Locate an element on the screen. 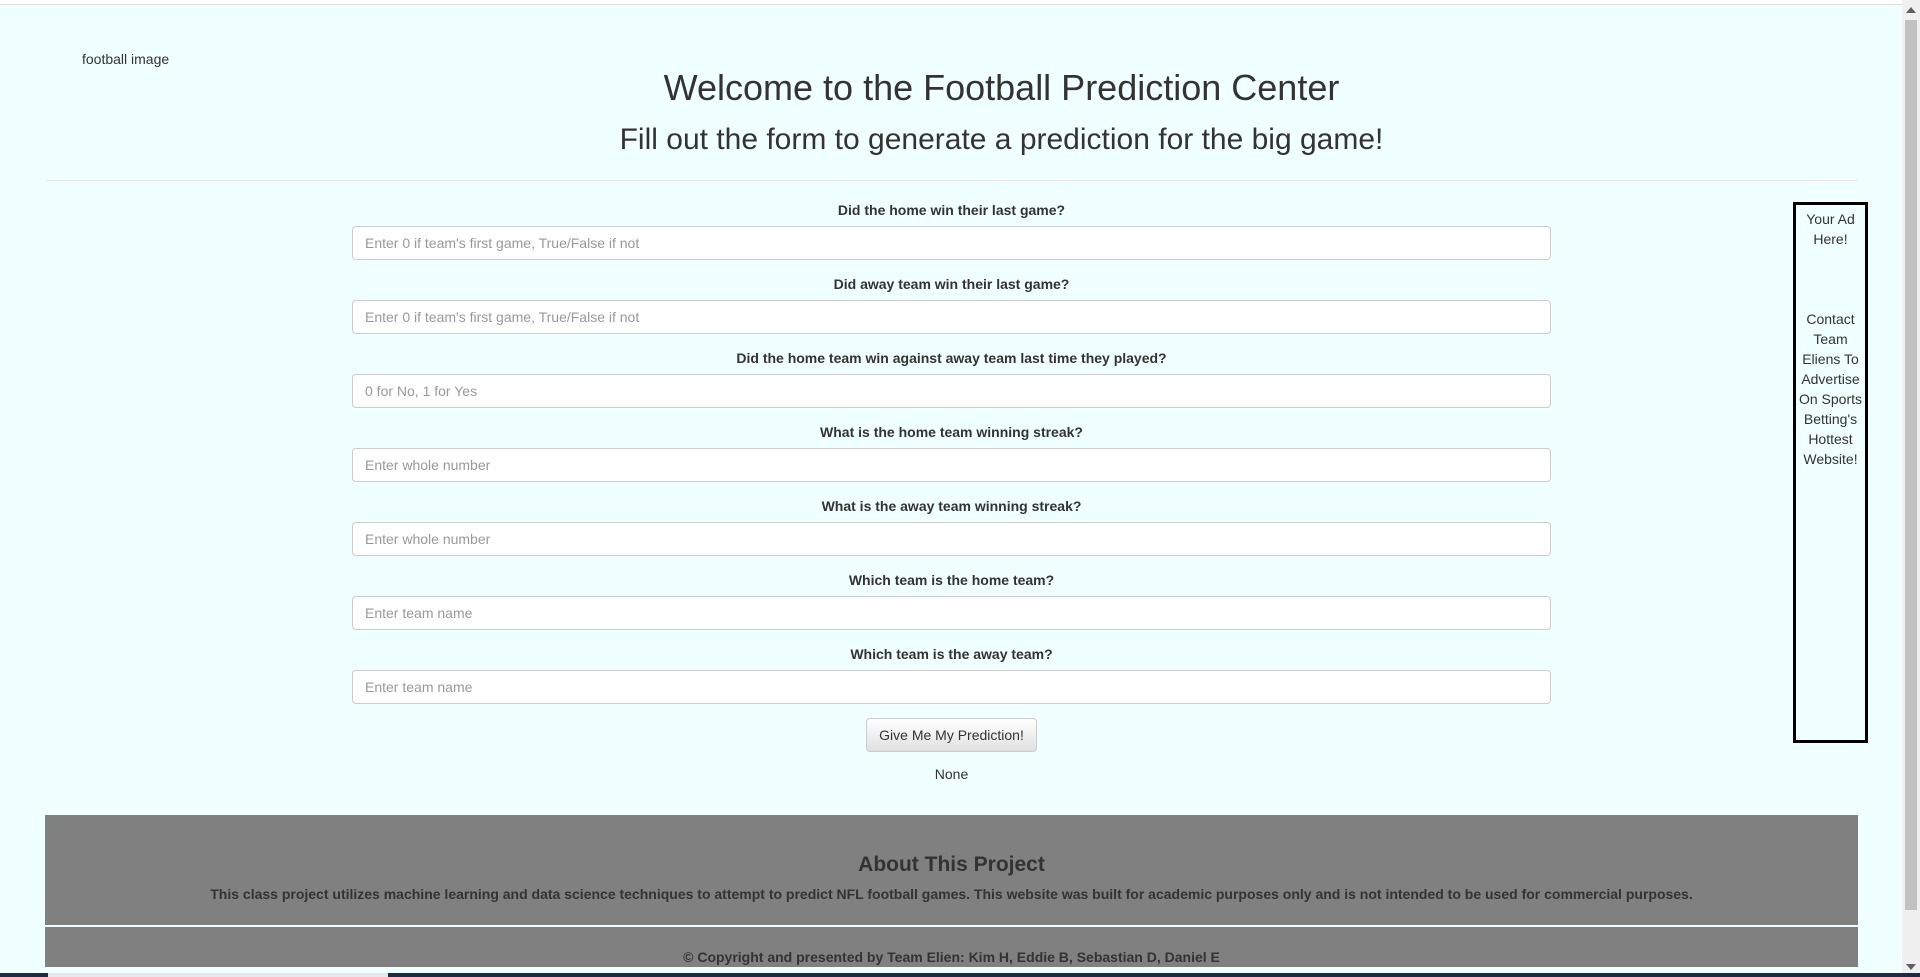 The height and width of the screenshot is (977, 1920). scroll-down-arrow-icon is located at coordinates (1911, 967).